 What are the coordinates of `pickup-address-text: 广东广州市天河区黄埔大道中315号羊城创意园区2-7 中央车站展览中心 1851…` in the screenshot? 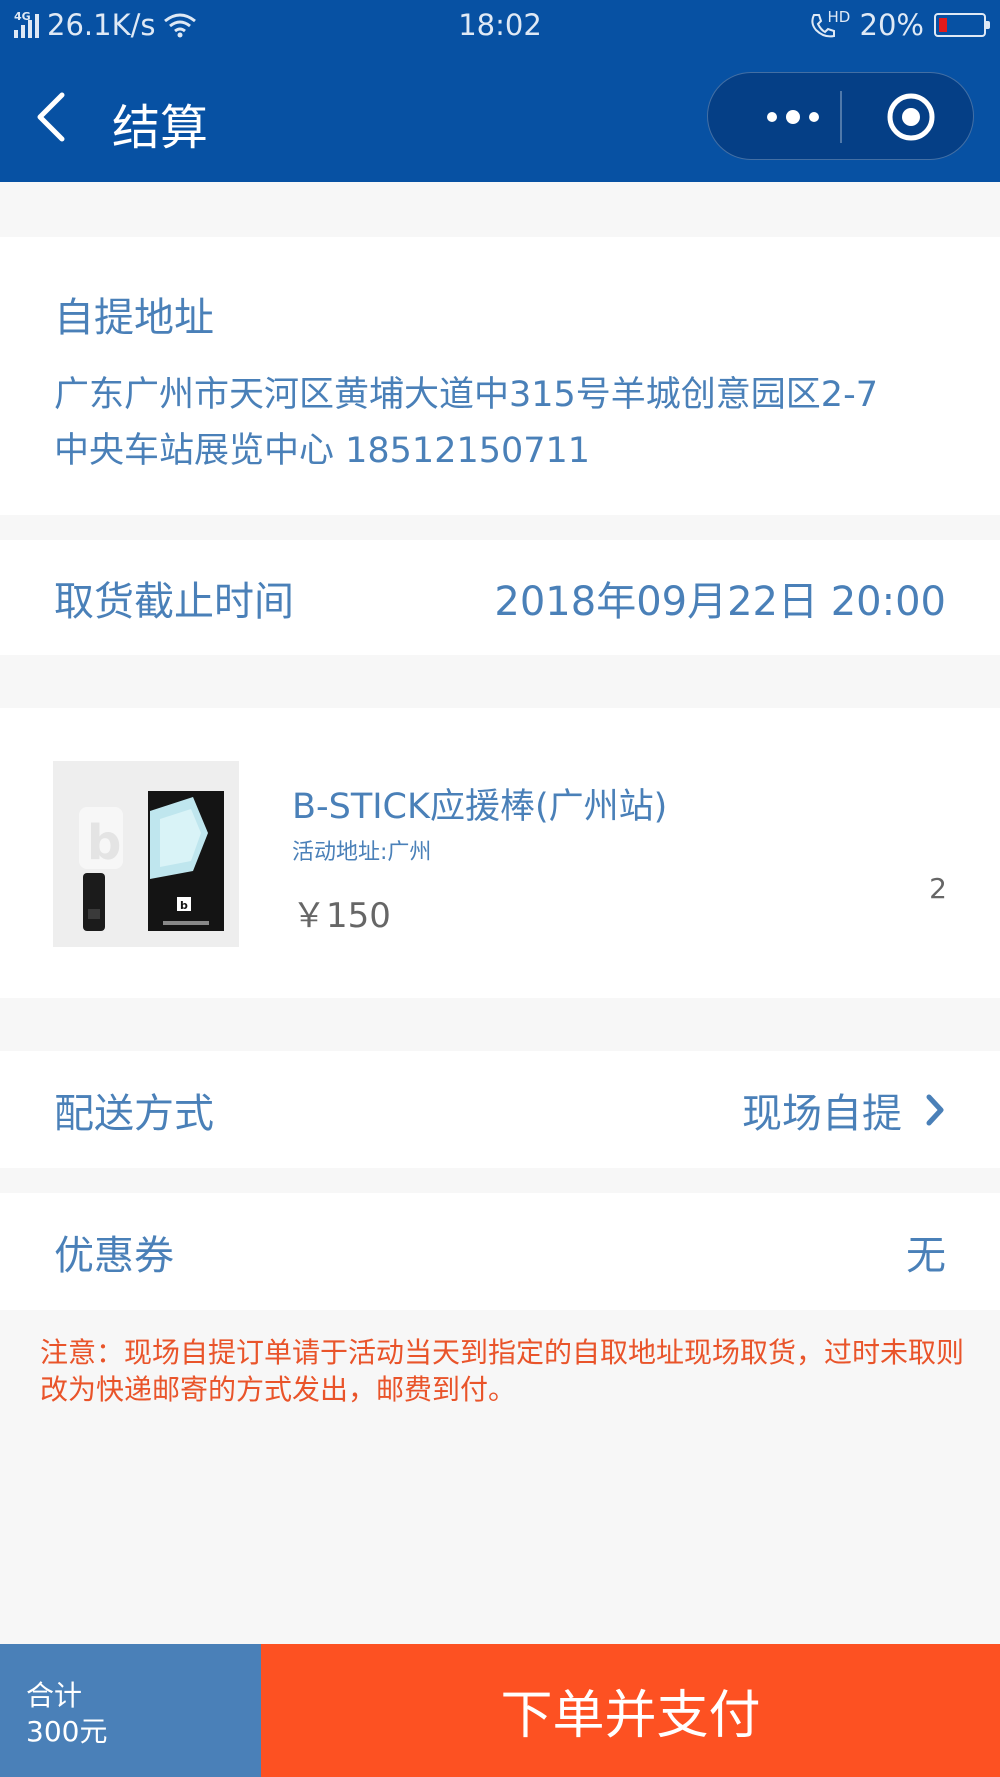 It's located at (504, 423).